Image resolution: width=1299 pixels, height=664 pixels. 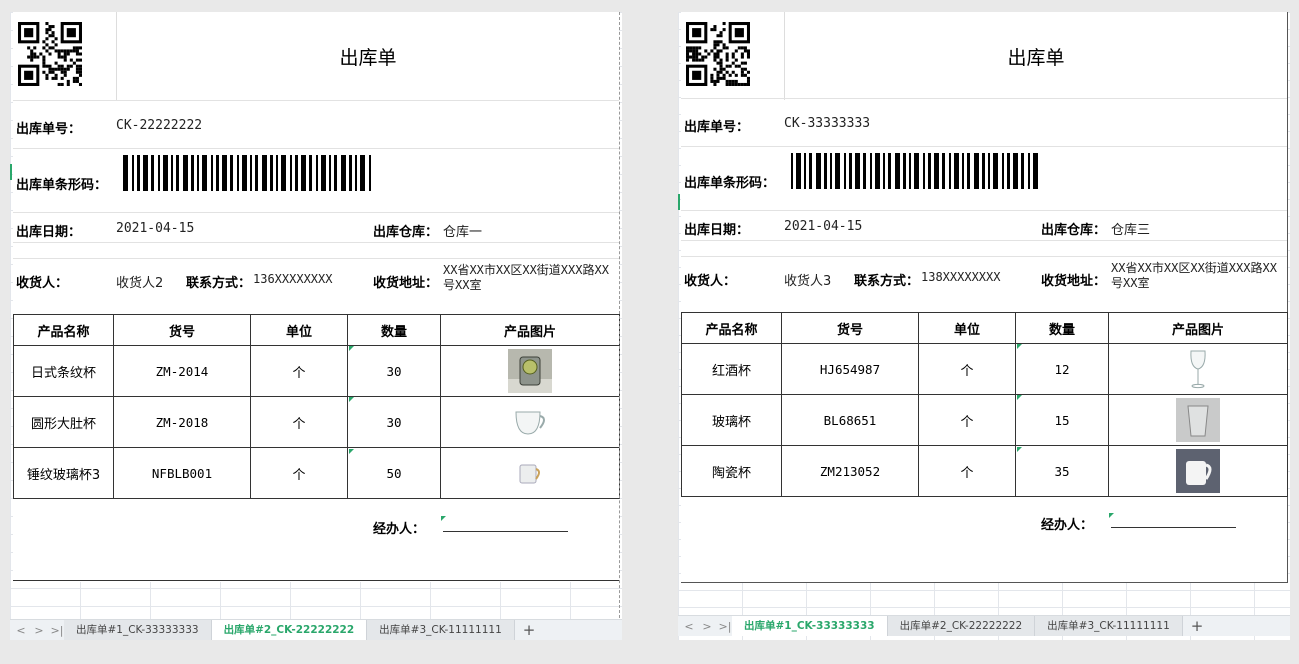 I want to click on table-row: 玻璃杯 BL68651 个 15, so click(x=984, y=420).